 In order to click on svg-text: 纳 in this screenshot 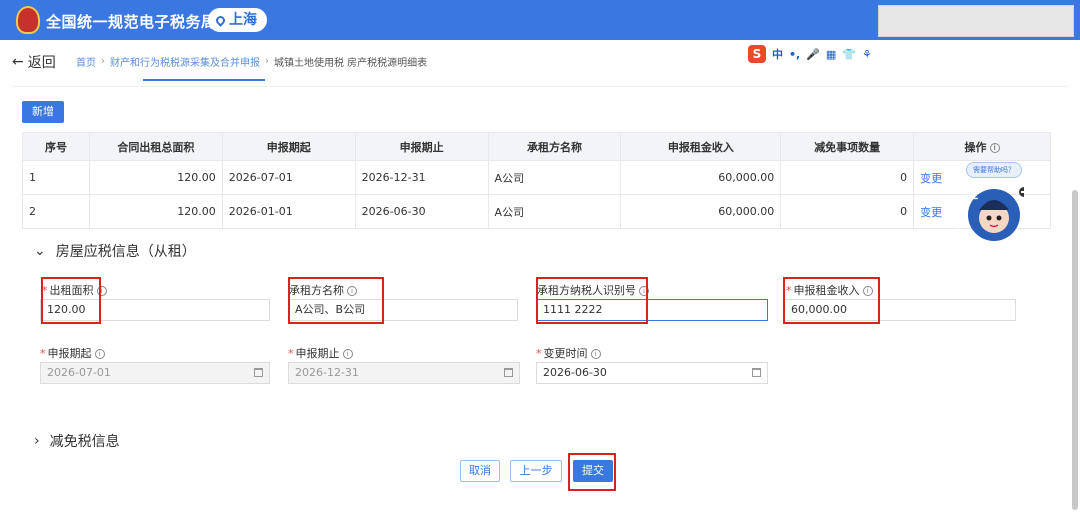, I will do `click(958, 207)`.